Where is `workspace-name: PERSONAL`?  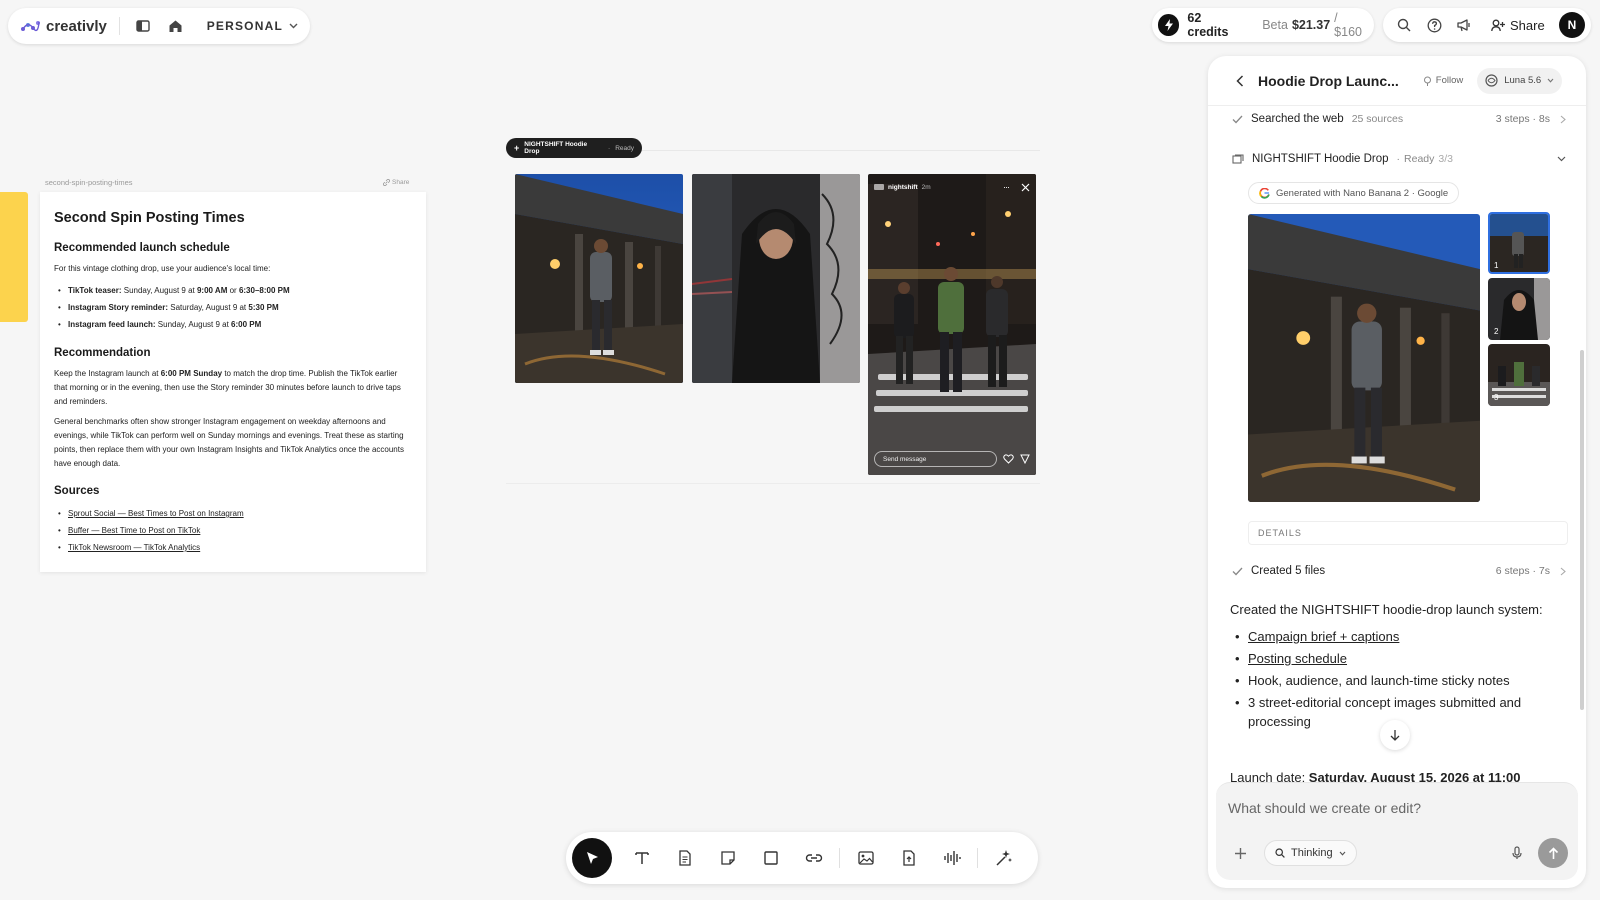
workspace-name: PERSONAL is located at coordinates (244, 26).